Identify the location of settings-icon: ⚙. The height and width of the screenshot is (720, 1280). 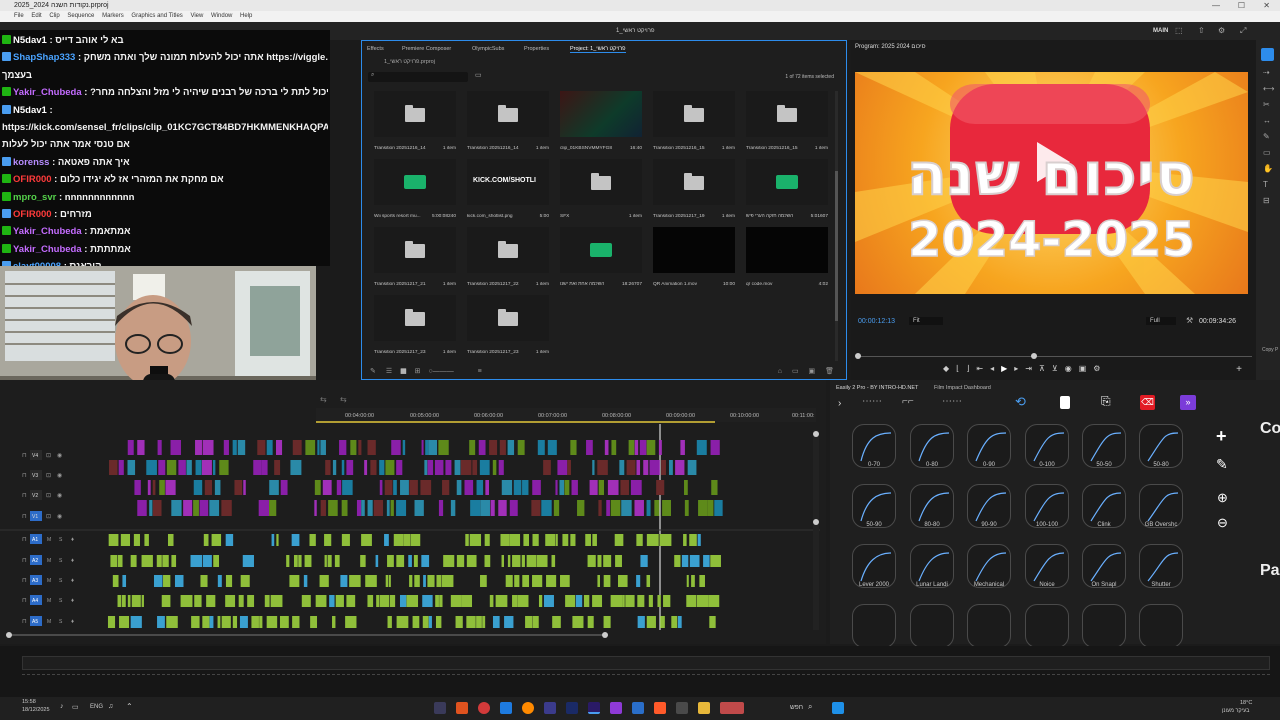
(1221, 31).